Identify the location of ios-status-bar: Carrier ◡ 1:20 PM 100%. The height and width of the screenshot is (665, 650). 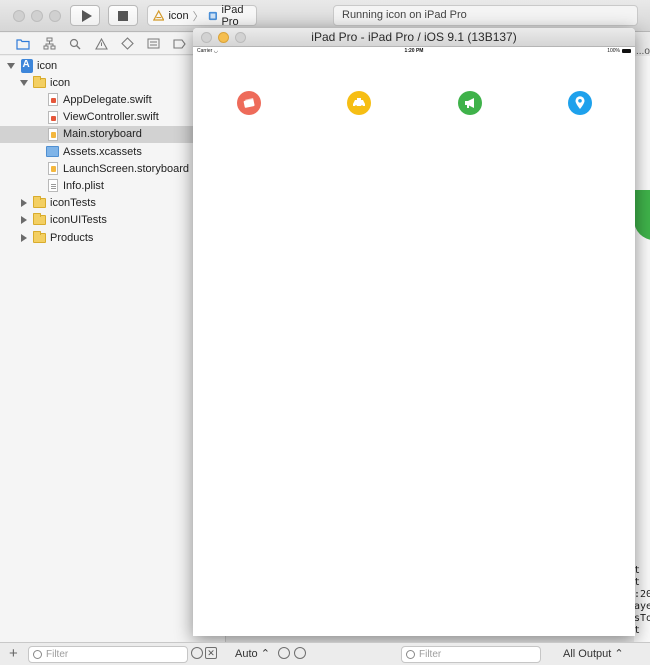
(414, 51).